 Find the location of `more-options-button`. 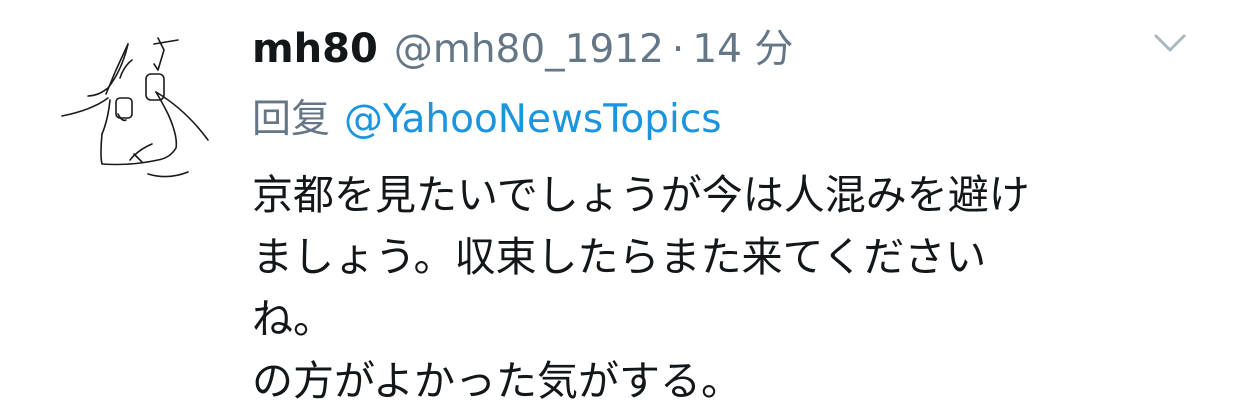

more-options-button is located at coordinates (1170, 44).